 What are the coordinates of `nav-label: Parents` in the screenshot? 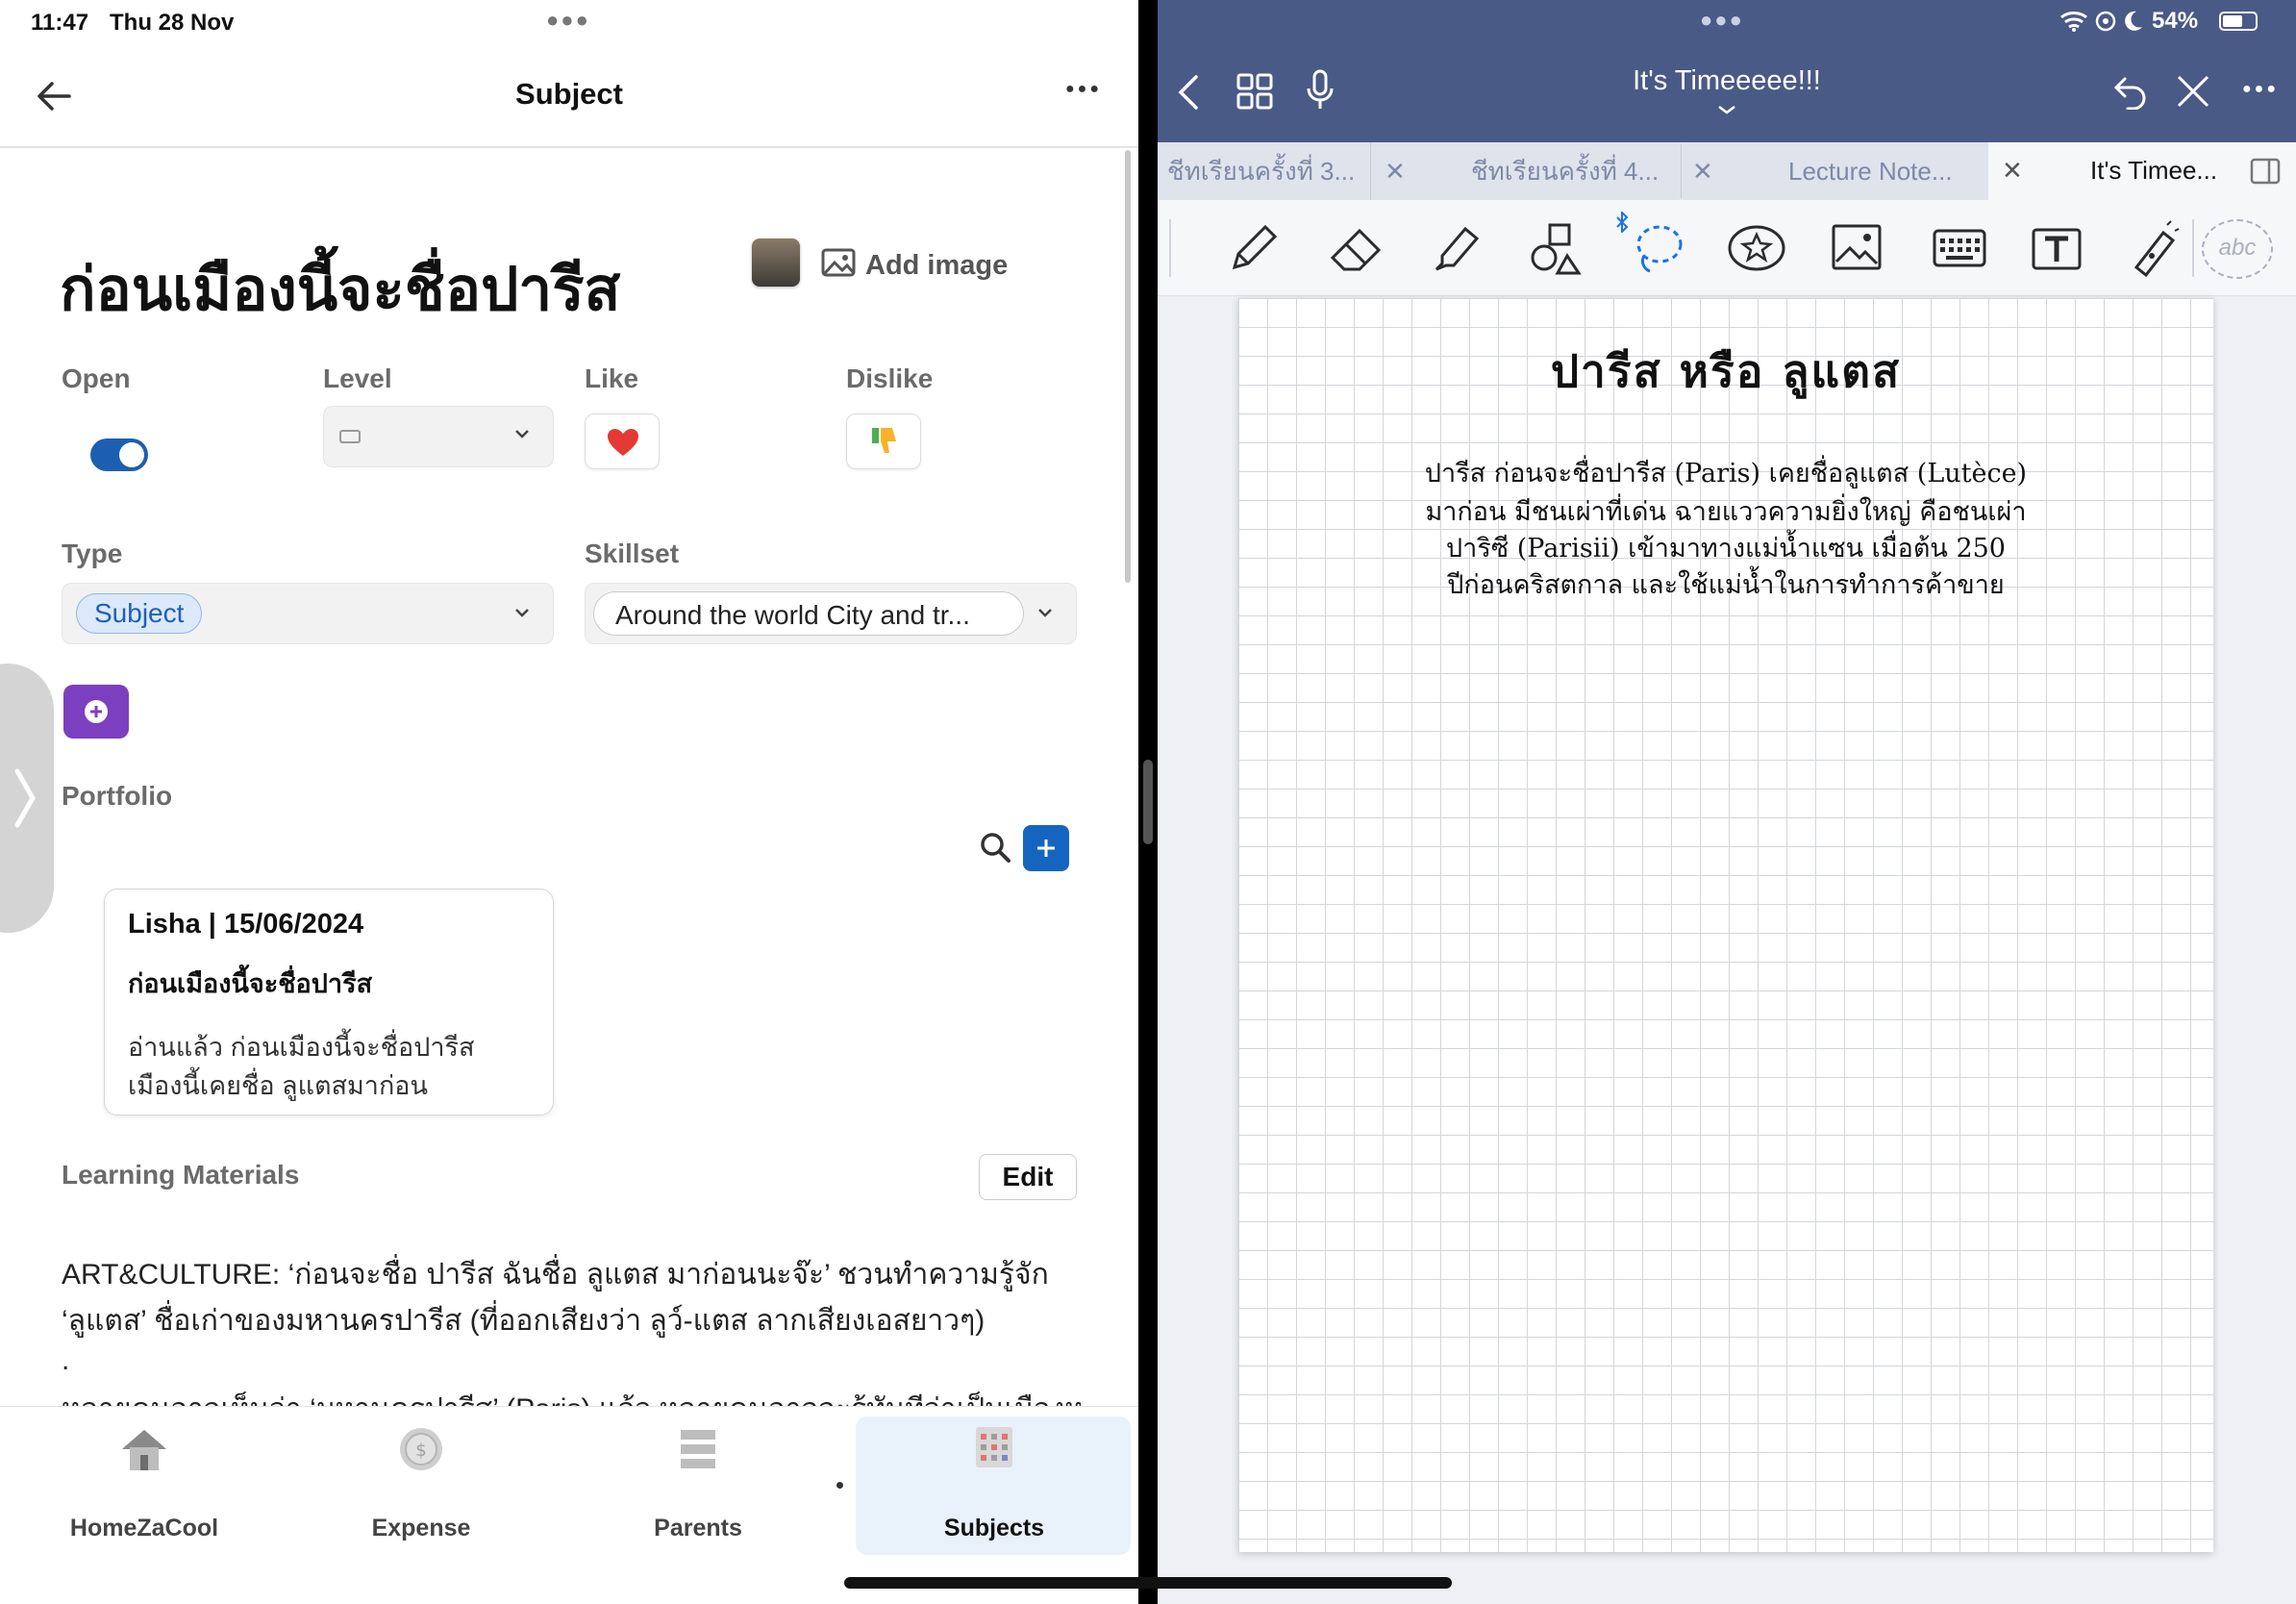 It's located at (698, 1528).